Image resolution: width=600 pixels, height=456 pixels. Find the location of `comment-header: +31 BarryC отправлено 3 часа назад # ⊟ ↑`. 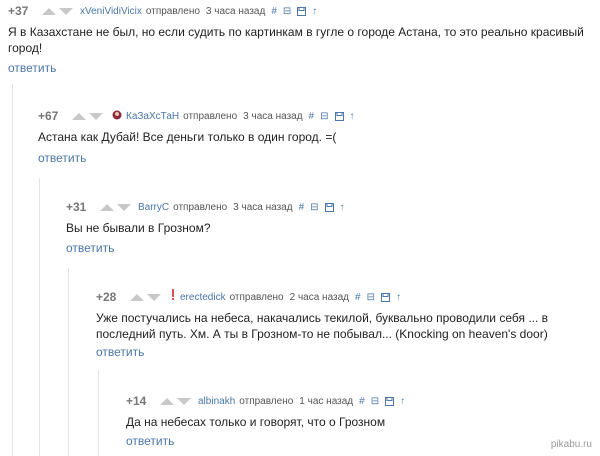

comment-header: +31 BarryC отправлено 3 часа назад # ⊟ ↑ is located at coordinates (205, 207).